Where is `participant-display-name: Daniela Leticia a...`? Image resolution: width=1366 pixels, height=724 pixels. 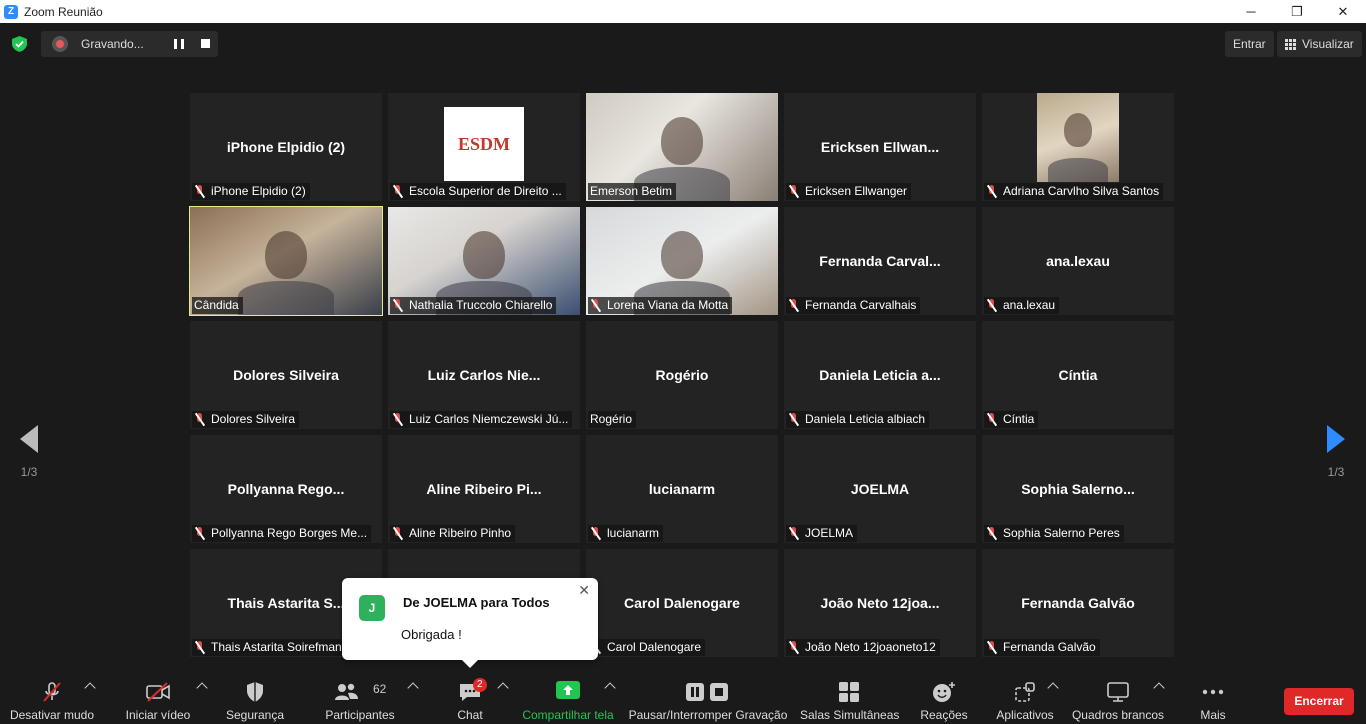
participant-display-name: Daniela Leticia a... is located at coordinates (880, 375).